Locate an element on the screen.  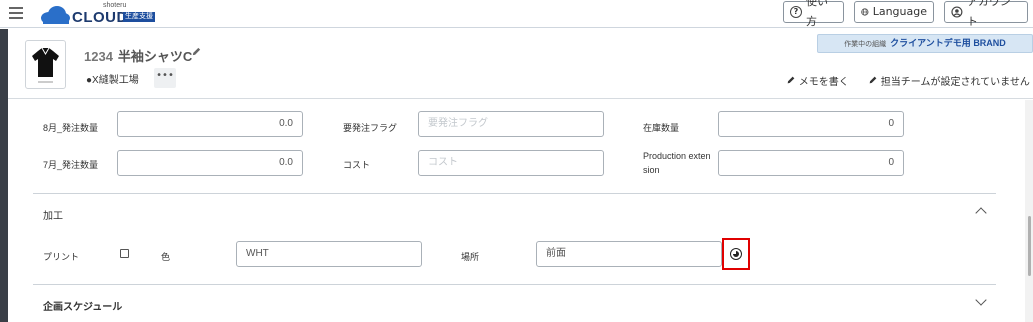
print-label: プリント is located at coordinates (61, 257).